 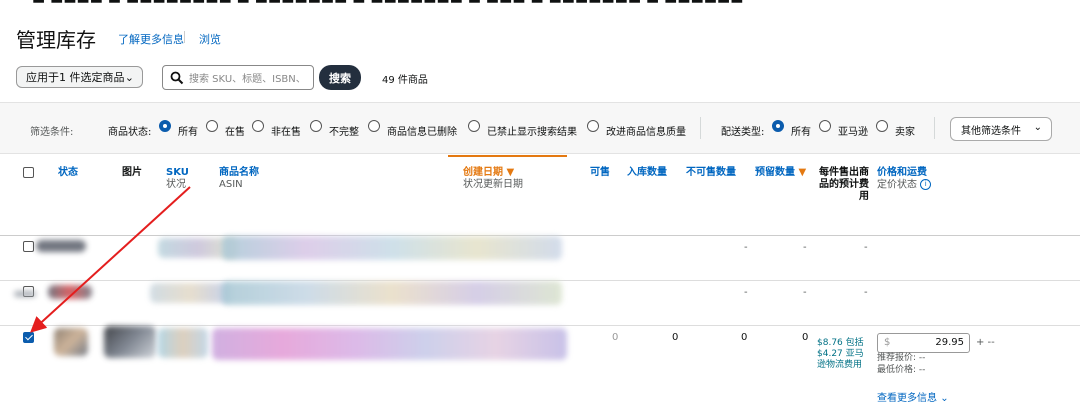 What do you see at coordinates (474, 126) in the screenshot?
I see `status-radio-suppressed` at bounding box center [474, 126].